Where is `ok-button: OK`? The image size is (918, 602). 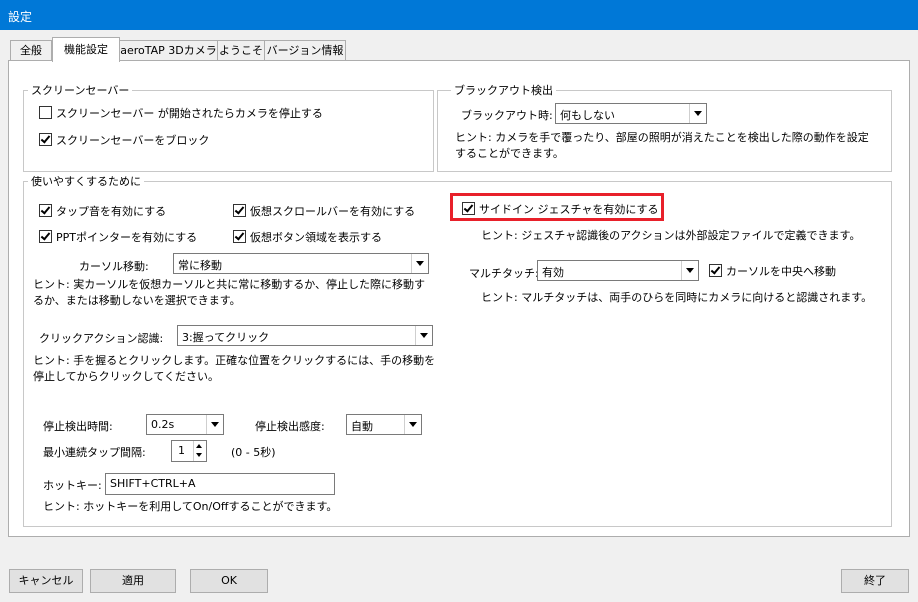
ok-button: OK is located at coordinates (229, 581).